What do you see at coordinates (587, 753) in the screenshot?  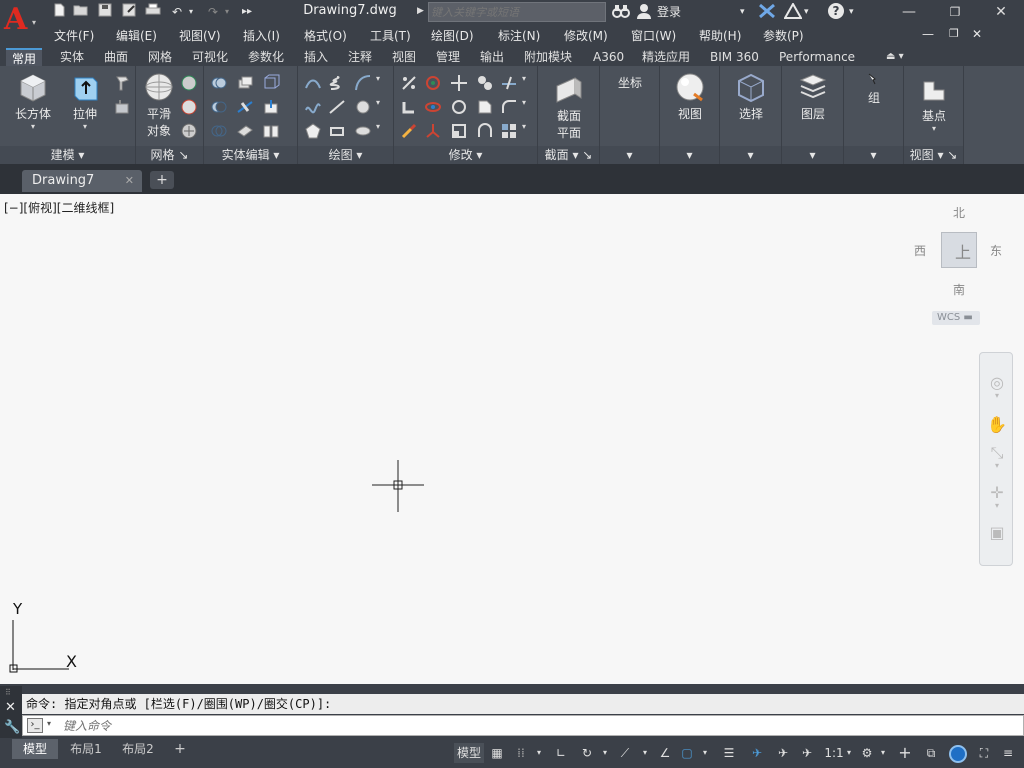 I see `polar-tracking-icon: ↻` at bounding box center [587, 753].